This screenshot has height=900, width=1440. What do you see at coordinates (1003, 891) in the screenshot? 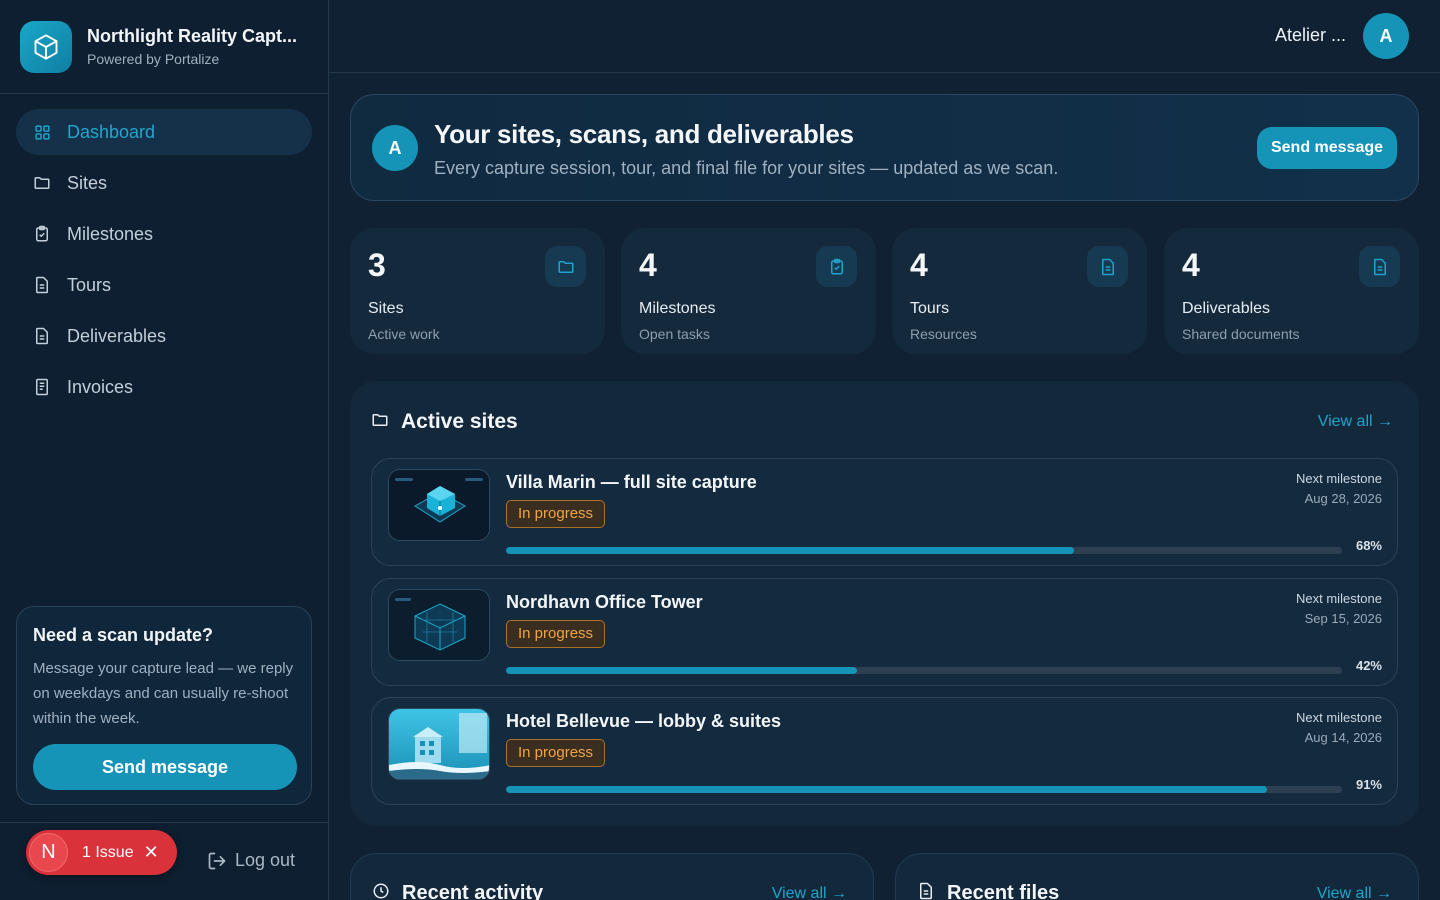
I see `section-title: Recent files` at bounding box center [1003, 891].